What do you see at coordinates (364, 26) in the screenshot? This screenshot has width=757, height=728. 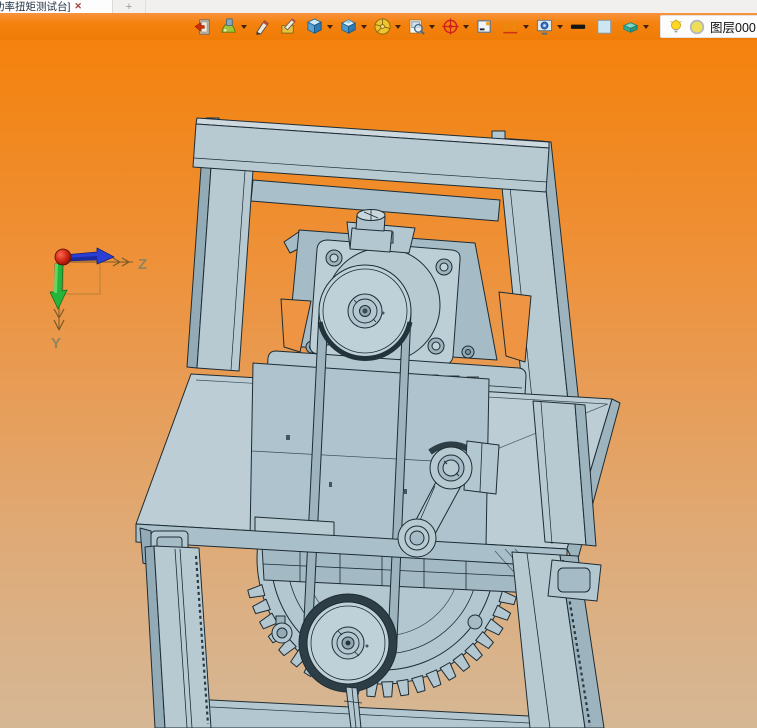 I see `cube-half-dropdown-caret` at bounding box center [364, 26].